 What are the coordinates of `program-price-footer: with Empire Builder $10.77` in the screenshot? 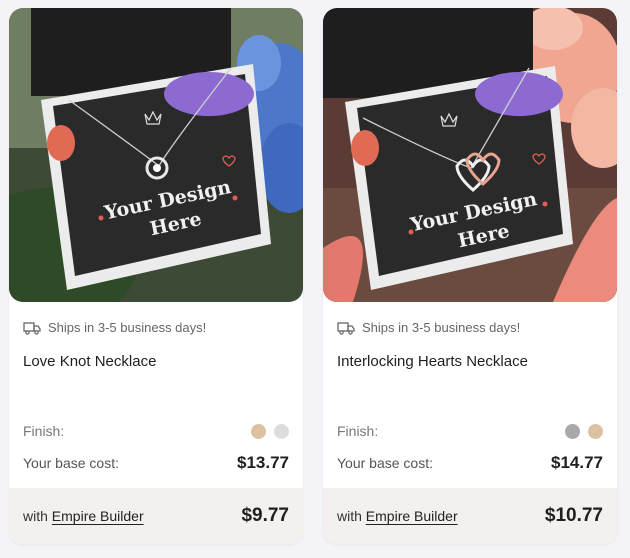 It's located at (470, 516).